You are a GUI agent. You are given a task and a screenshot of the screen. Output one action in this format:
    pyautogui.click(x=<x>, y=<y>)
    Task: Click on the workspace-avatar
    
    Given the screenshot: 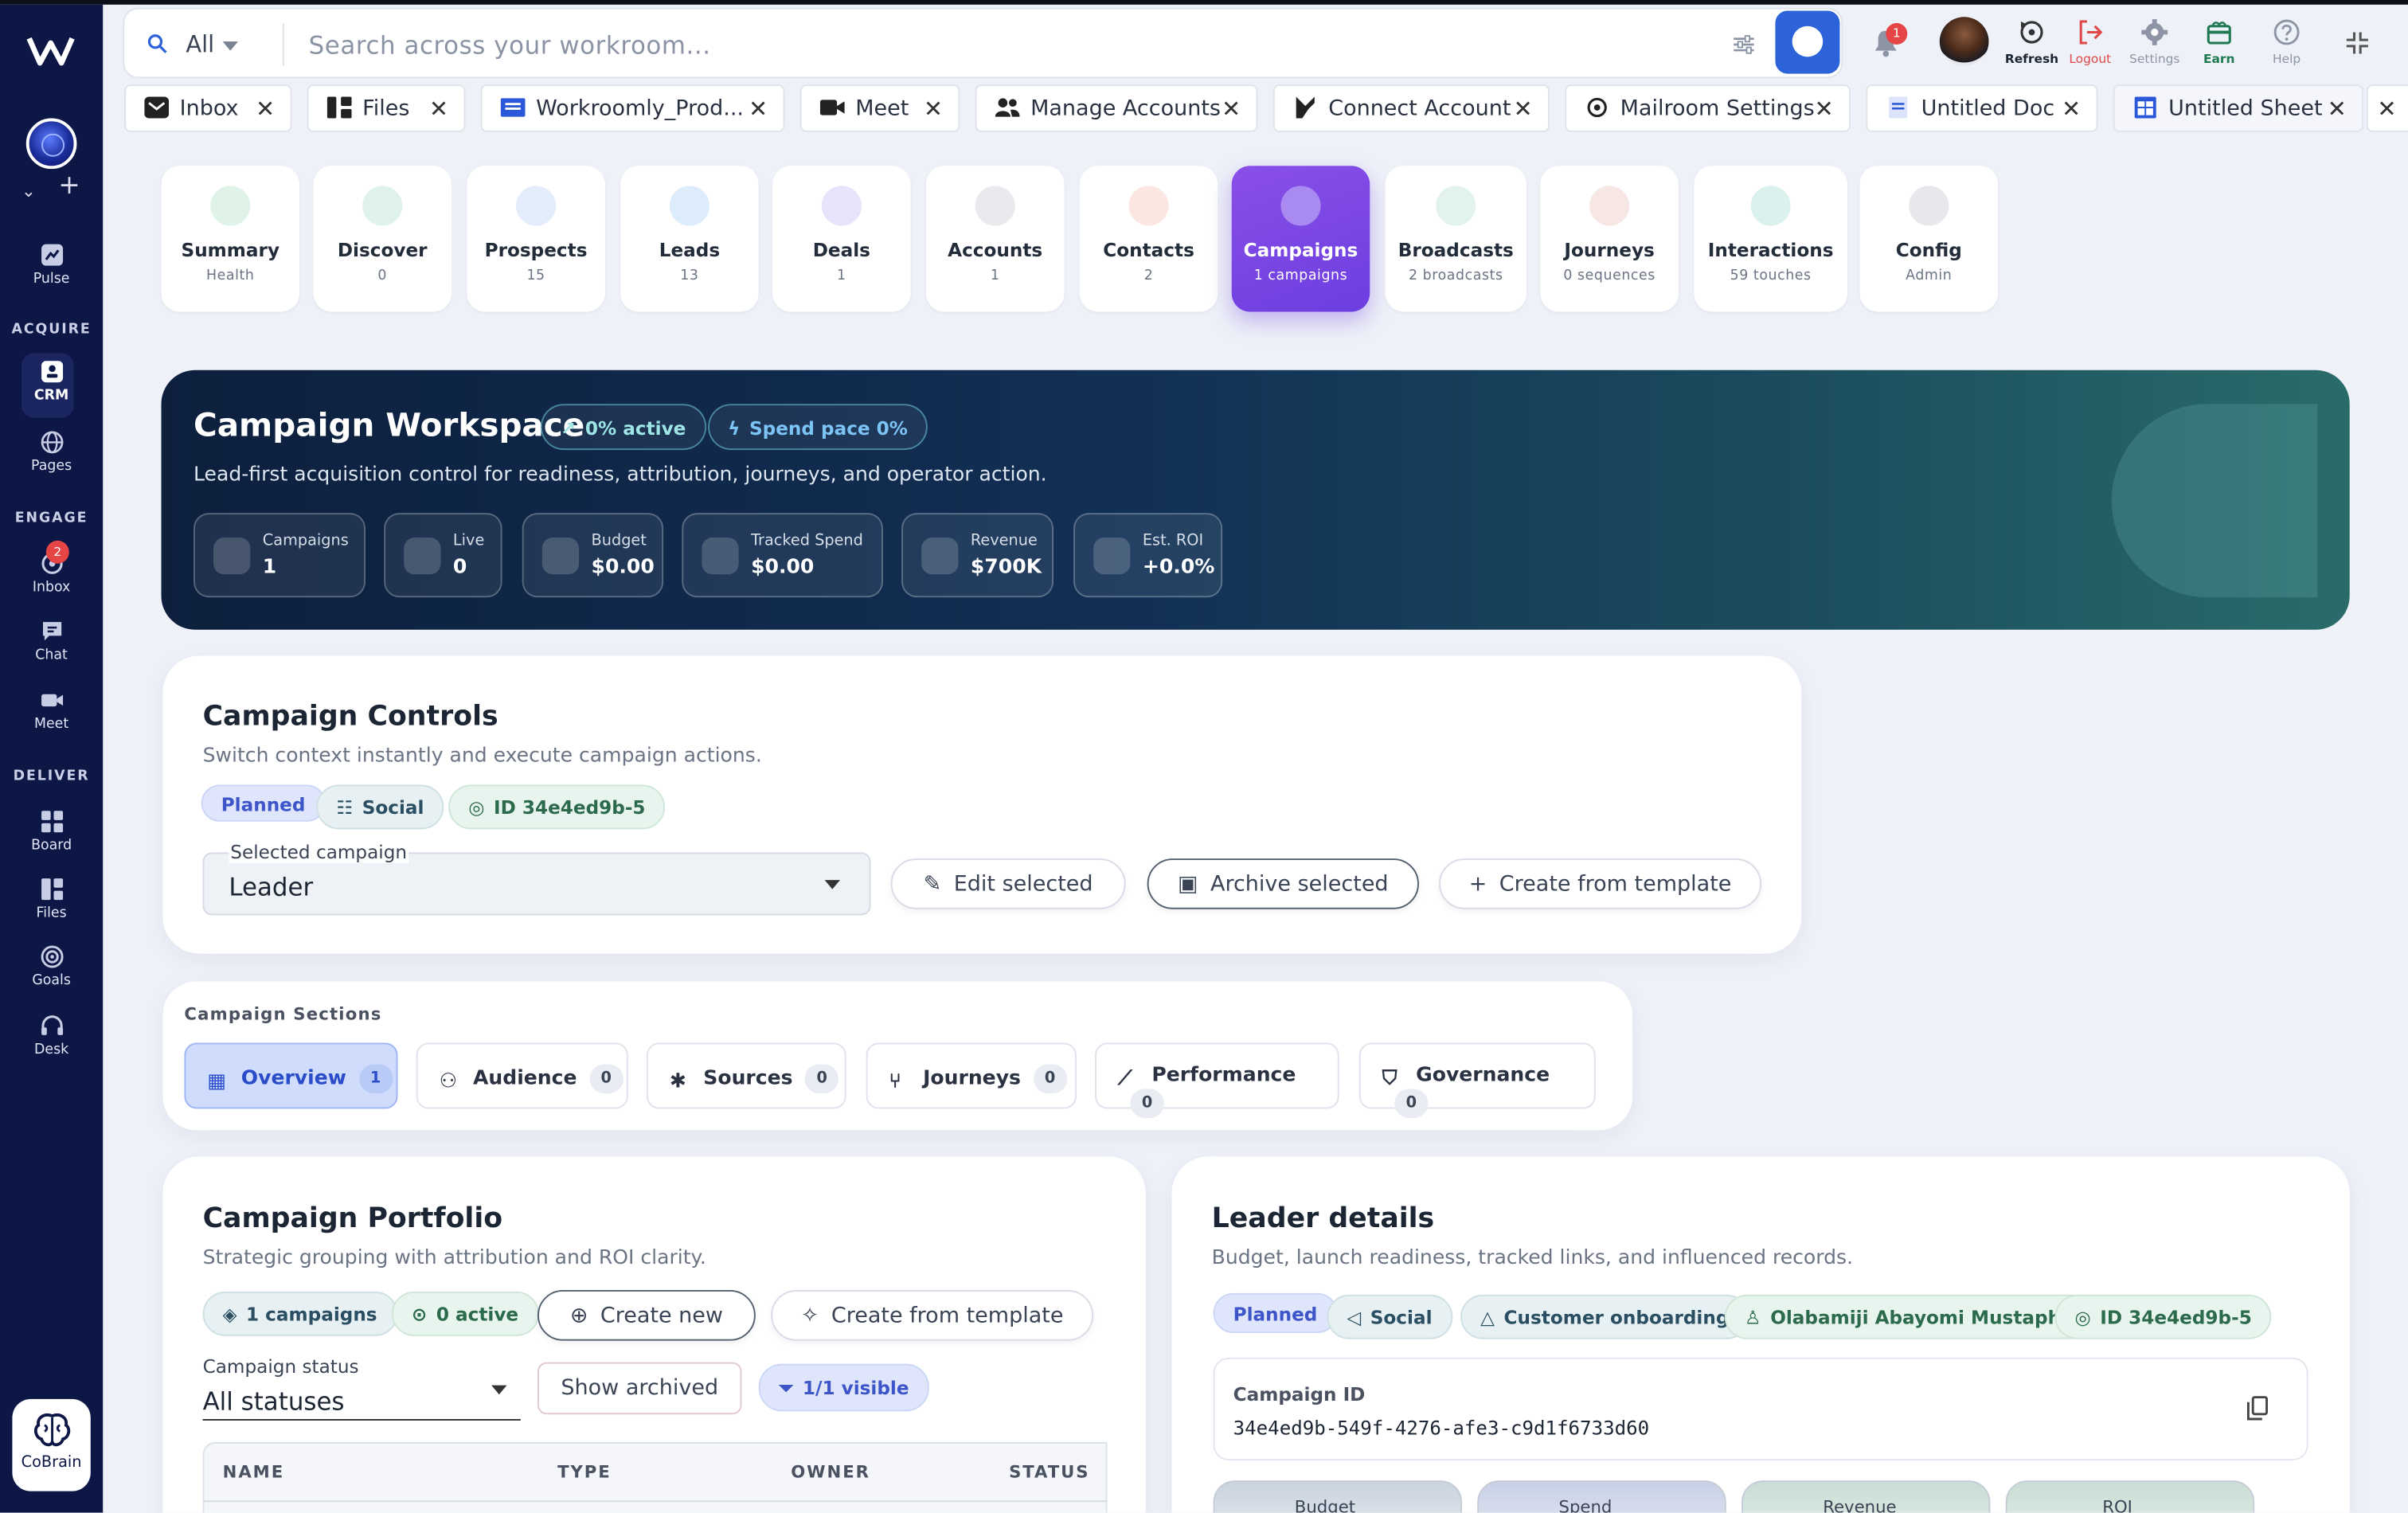 What is the action you would take?
    pyautogui.click(x=51, y=144)
    